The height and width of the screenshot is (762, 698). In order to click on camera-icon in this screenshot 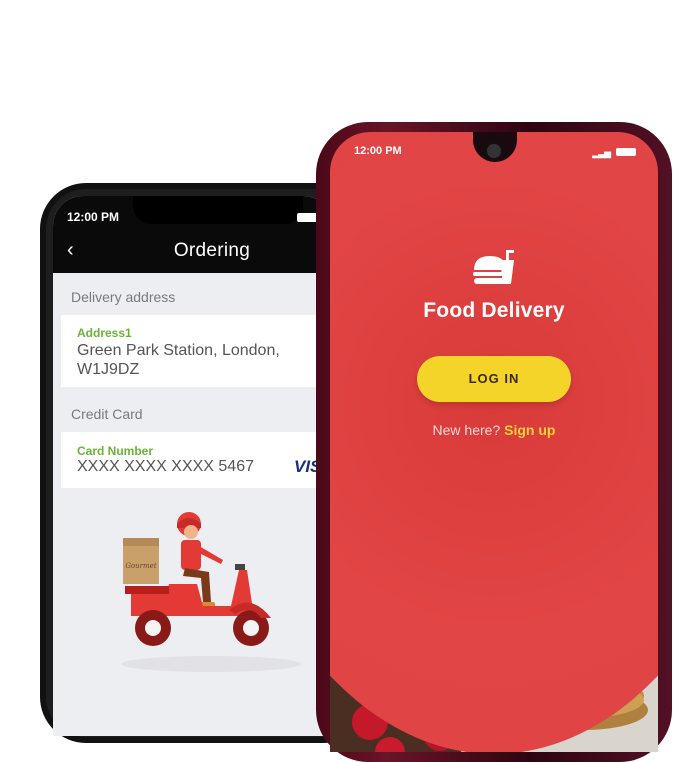, I will do `click(494, 151)`.